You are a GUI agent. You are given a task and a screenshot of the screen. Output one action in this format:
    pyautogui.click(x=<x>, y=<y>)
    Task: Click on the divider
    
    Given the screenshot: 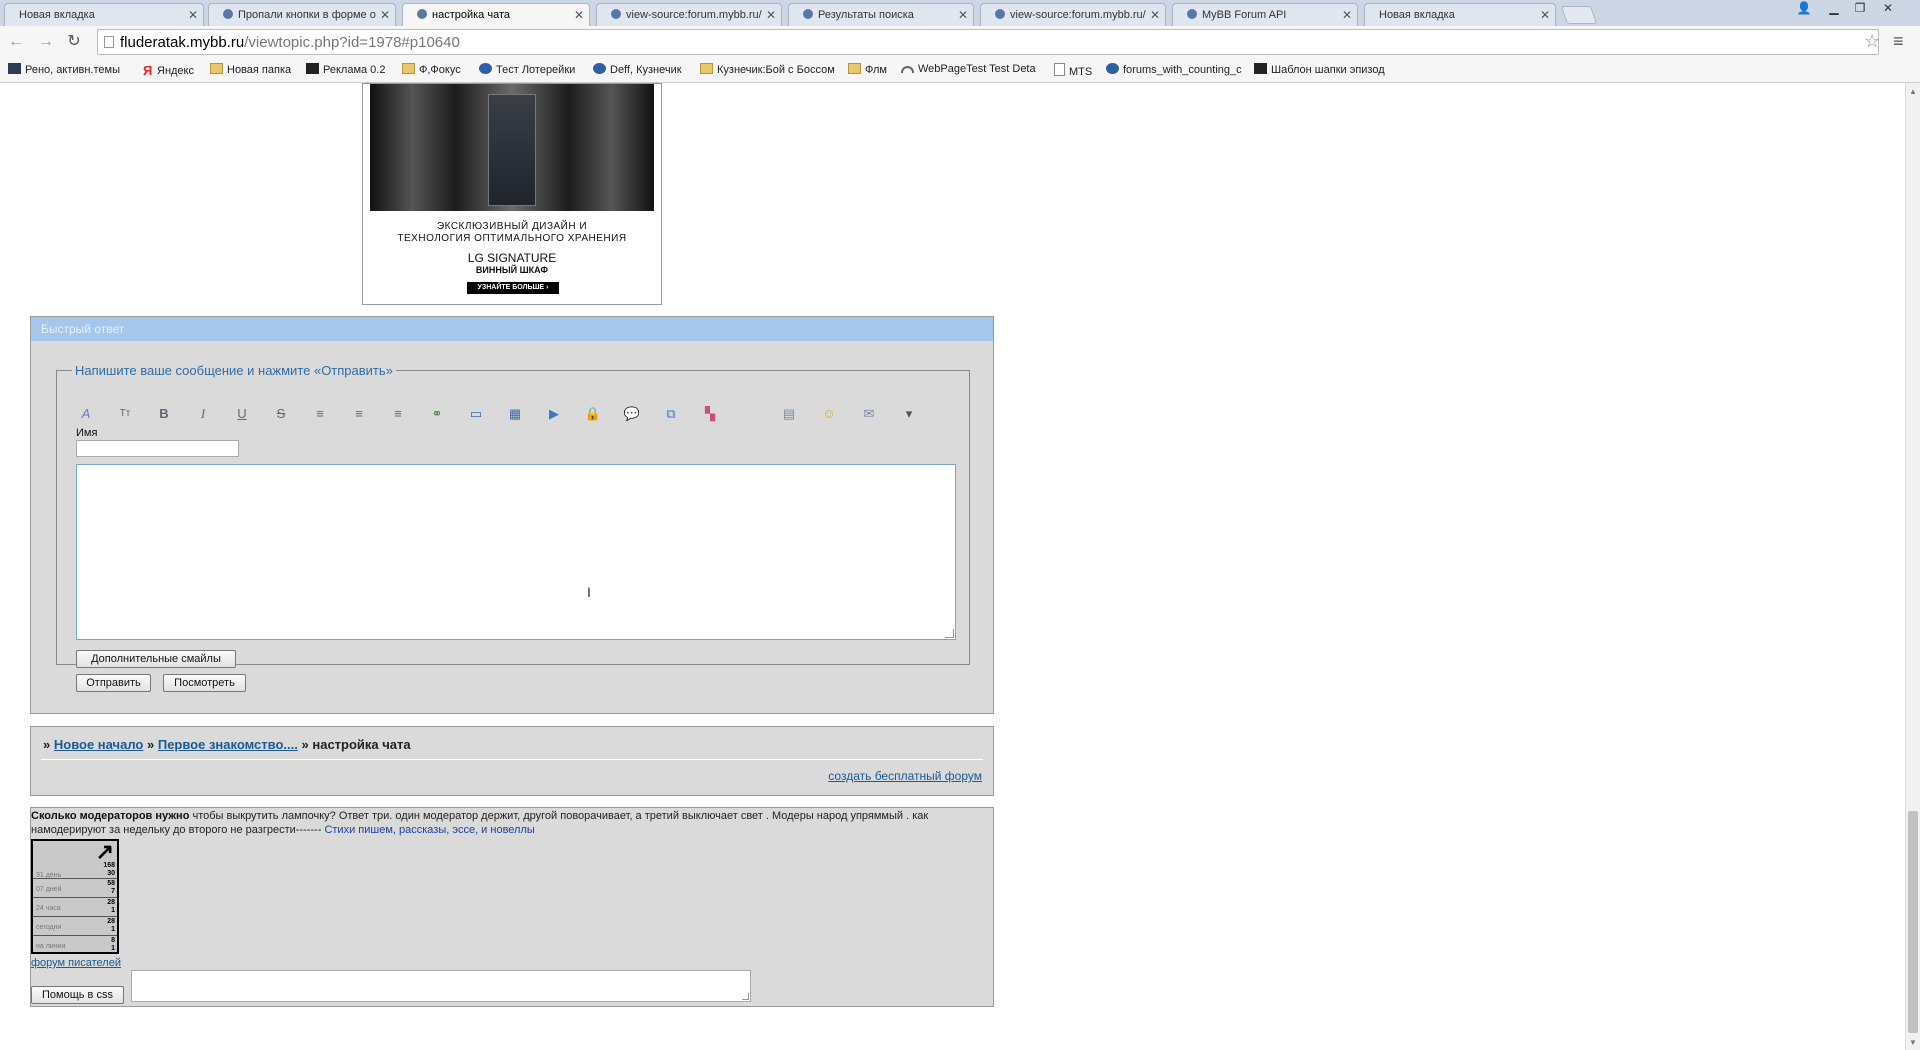 What is the action you would take?
    pyautogui.click(x=512, y=759)
    